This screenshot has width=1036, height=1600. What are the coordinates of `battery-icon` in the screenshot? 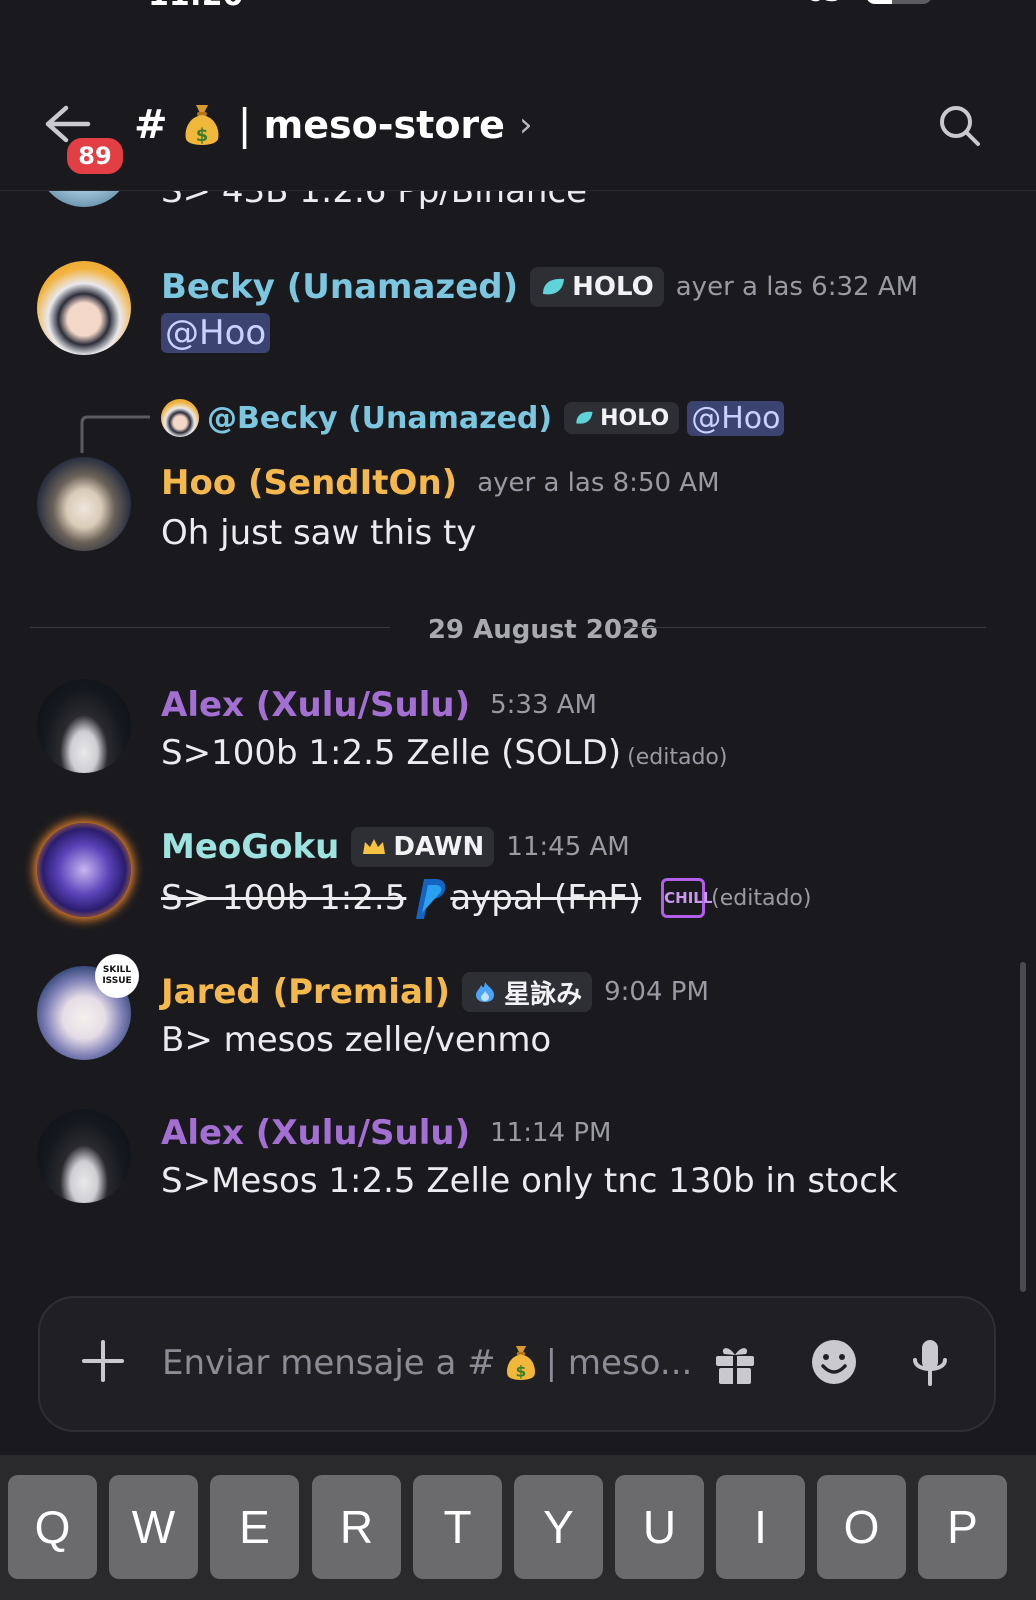 It's located at (899, 2).